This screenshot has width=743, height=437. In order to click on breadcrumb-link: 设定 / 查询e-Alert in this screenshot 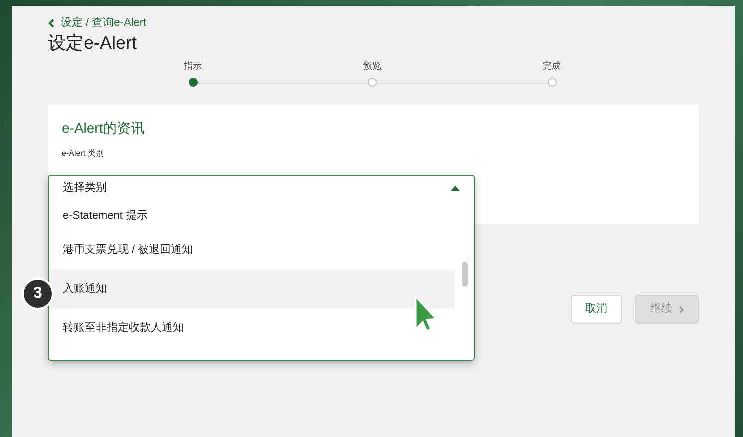, I will do `click(97, 23)`.